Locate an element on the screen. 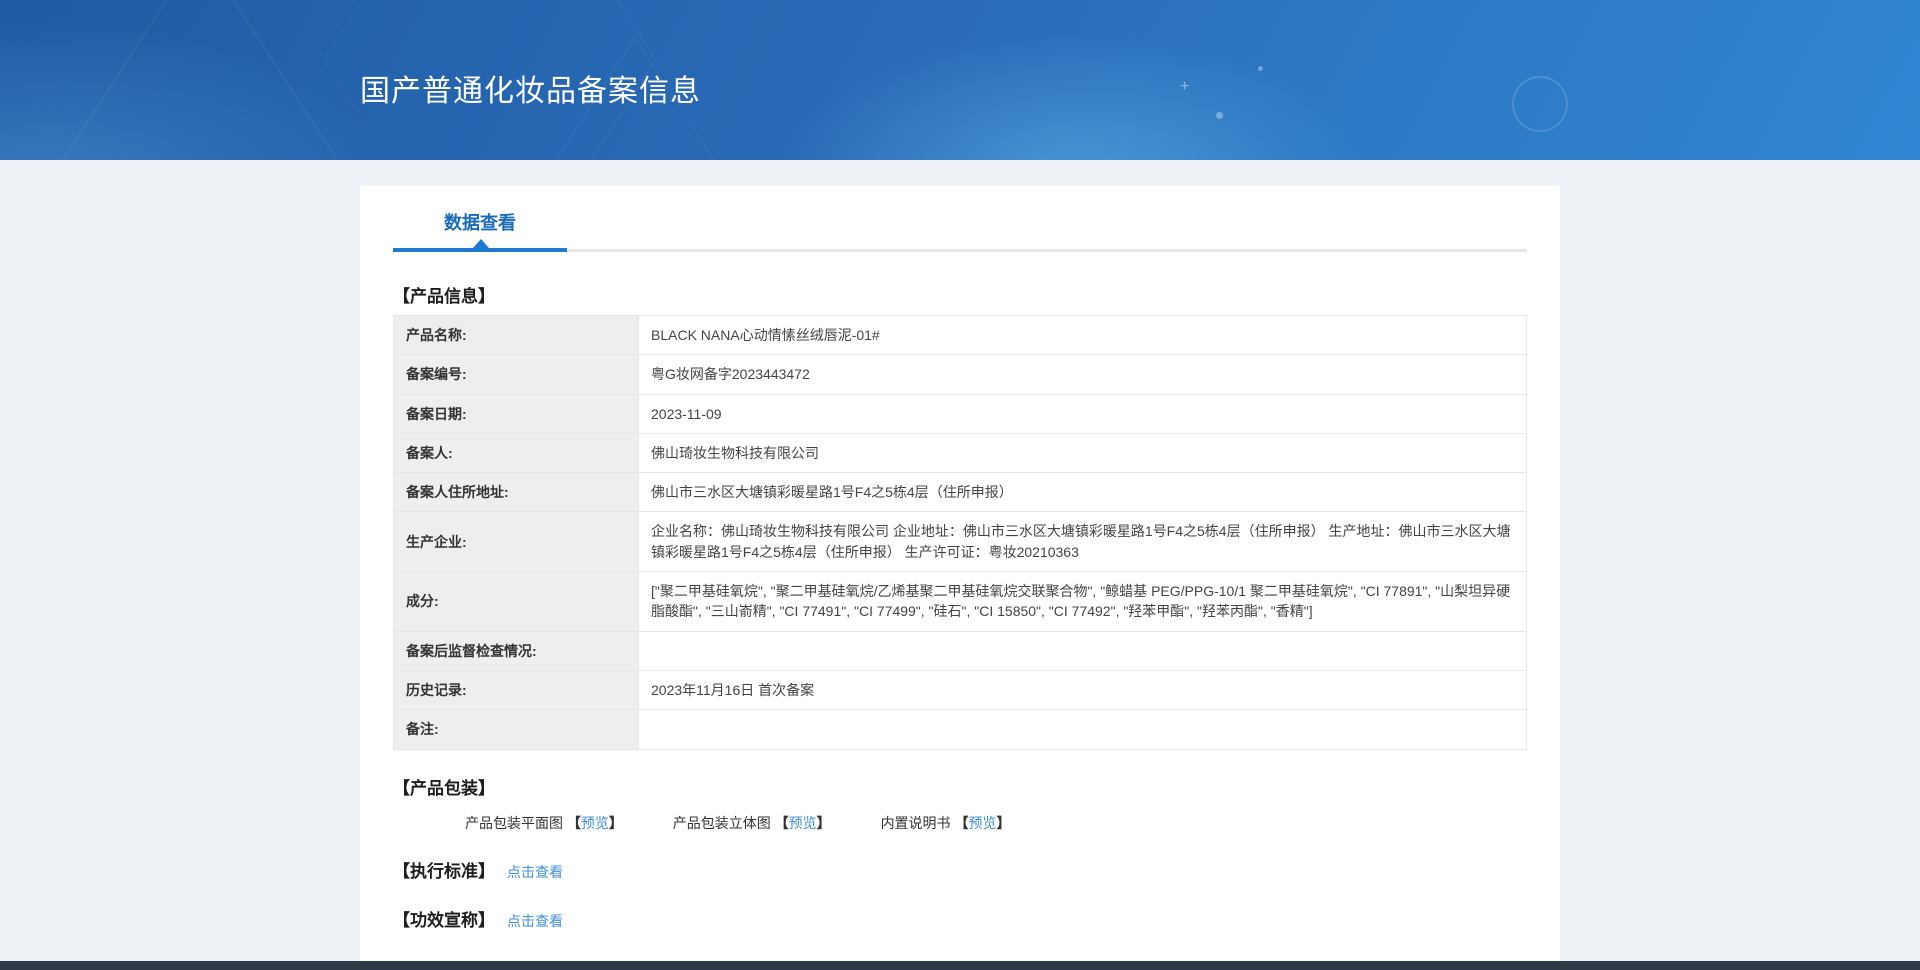 This screenshot has height=970, width=1920. bottom-dark-bar is located at coordinates (960, 965).